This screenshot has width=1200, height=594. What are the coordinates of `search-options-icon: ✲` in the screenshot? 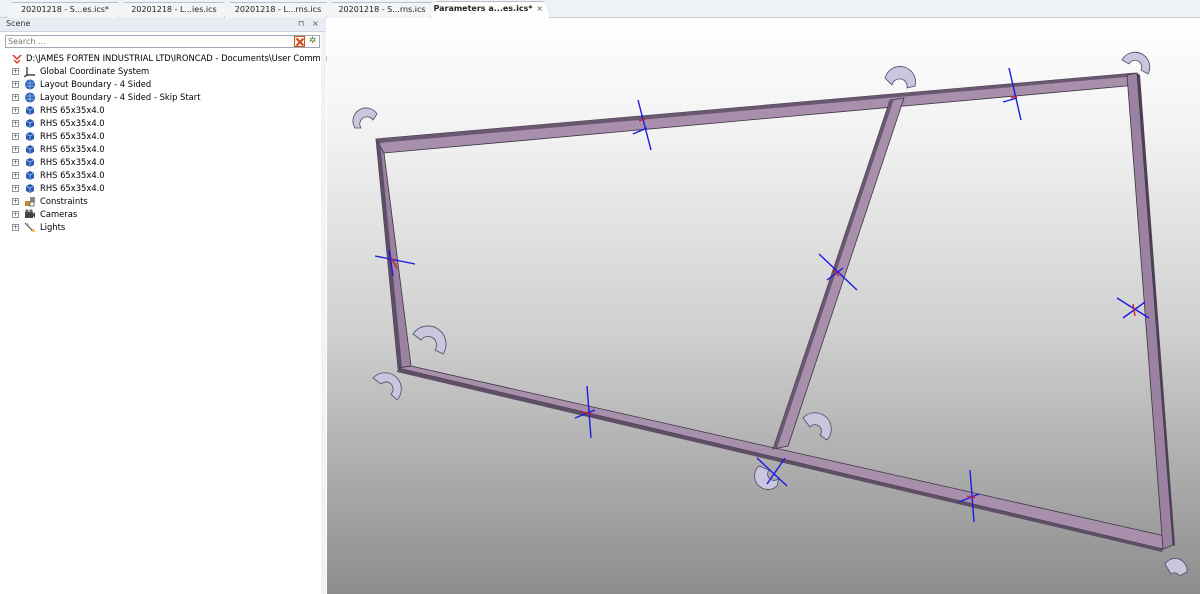 It's located at (312, 41).